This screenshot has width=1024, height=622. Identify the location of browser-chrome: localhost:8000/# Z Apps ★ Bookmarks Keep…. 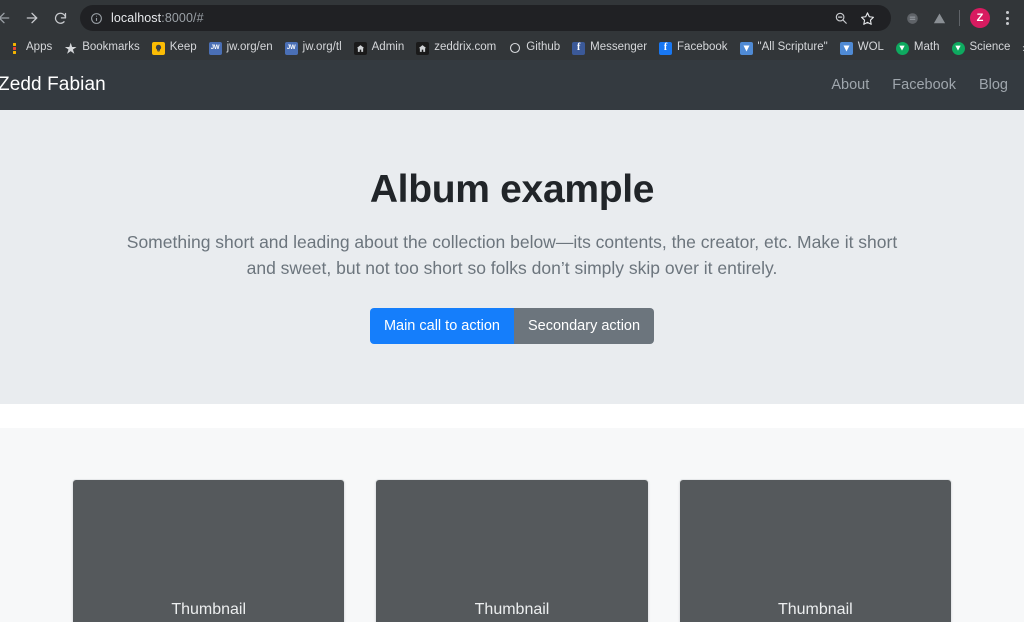
(512, 30).